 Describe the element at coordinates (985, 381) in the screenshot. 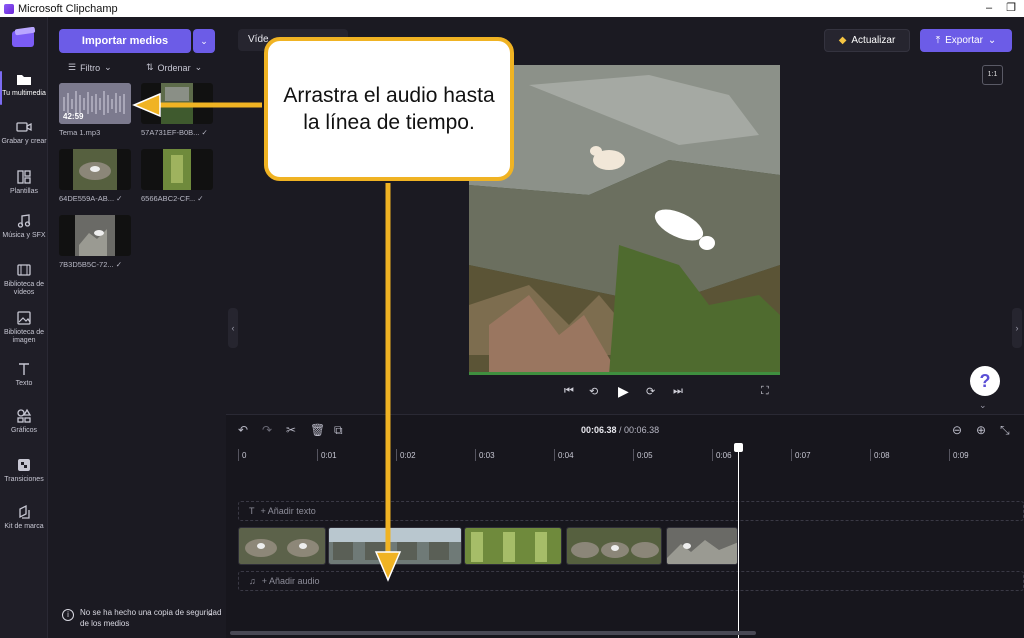

I see `help-button: ?` at that location.